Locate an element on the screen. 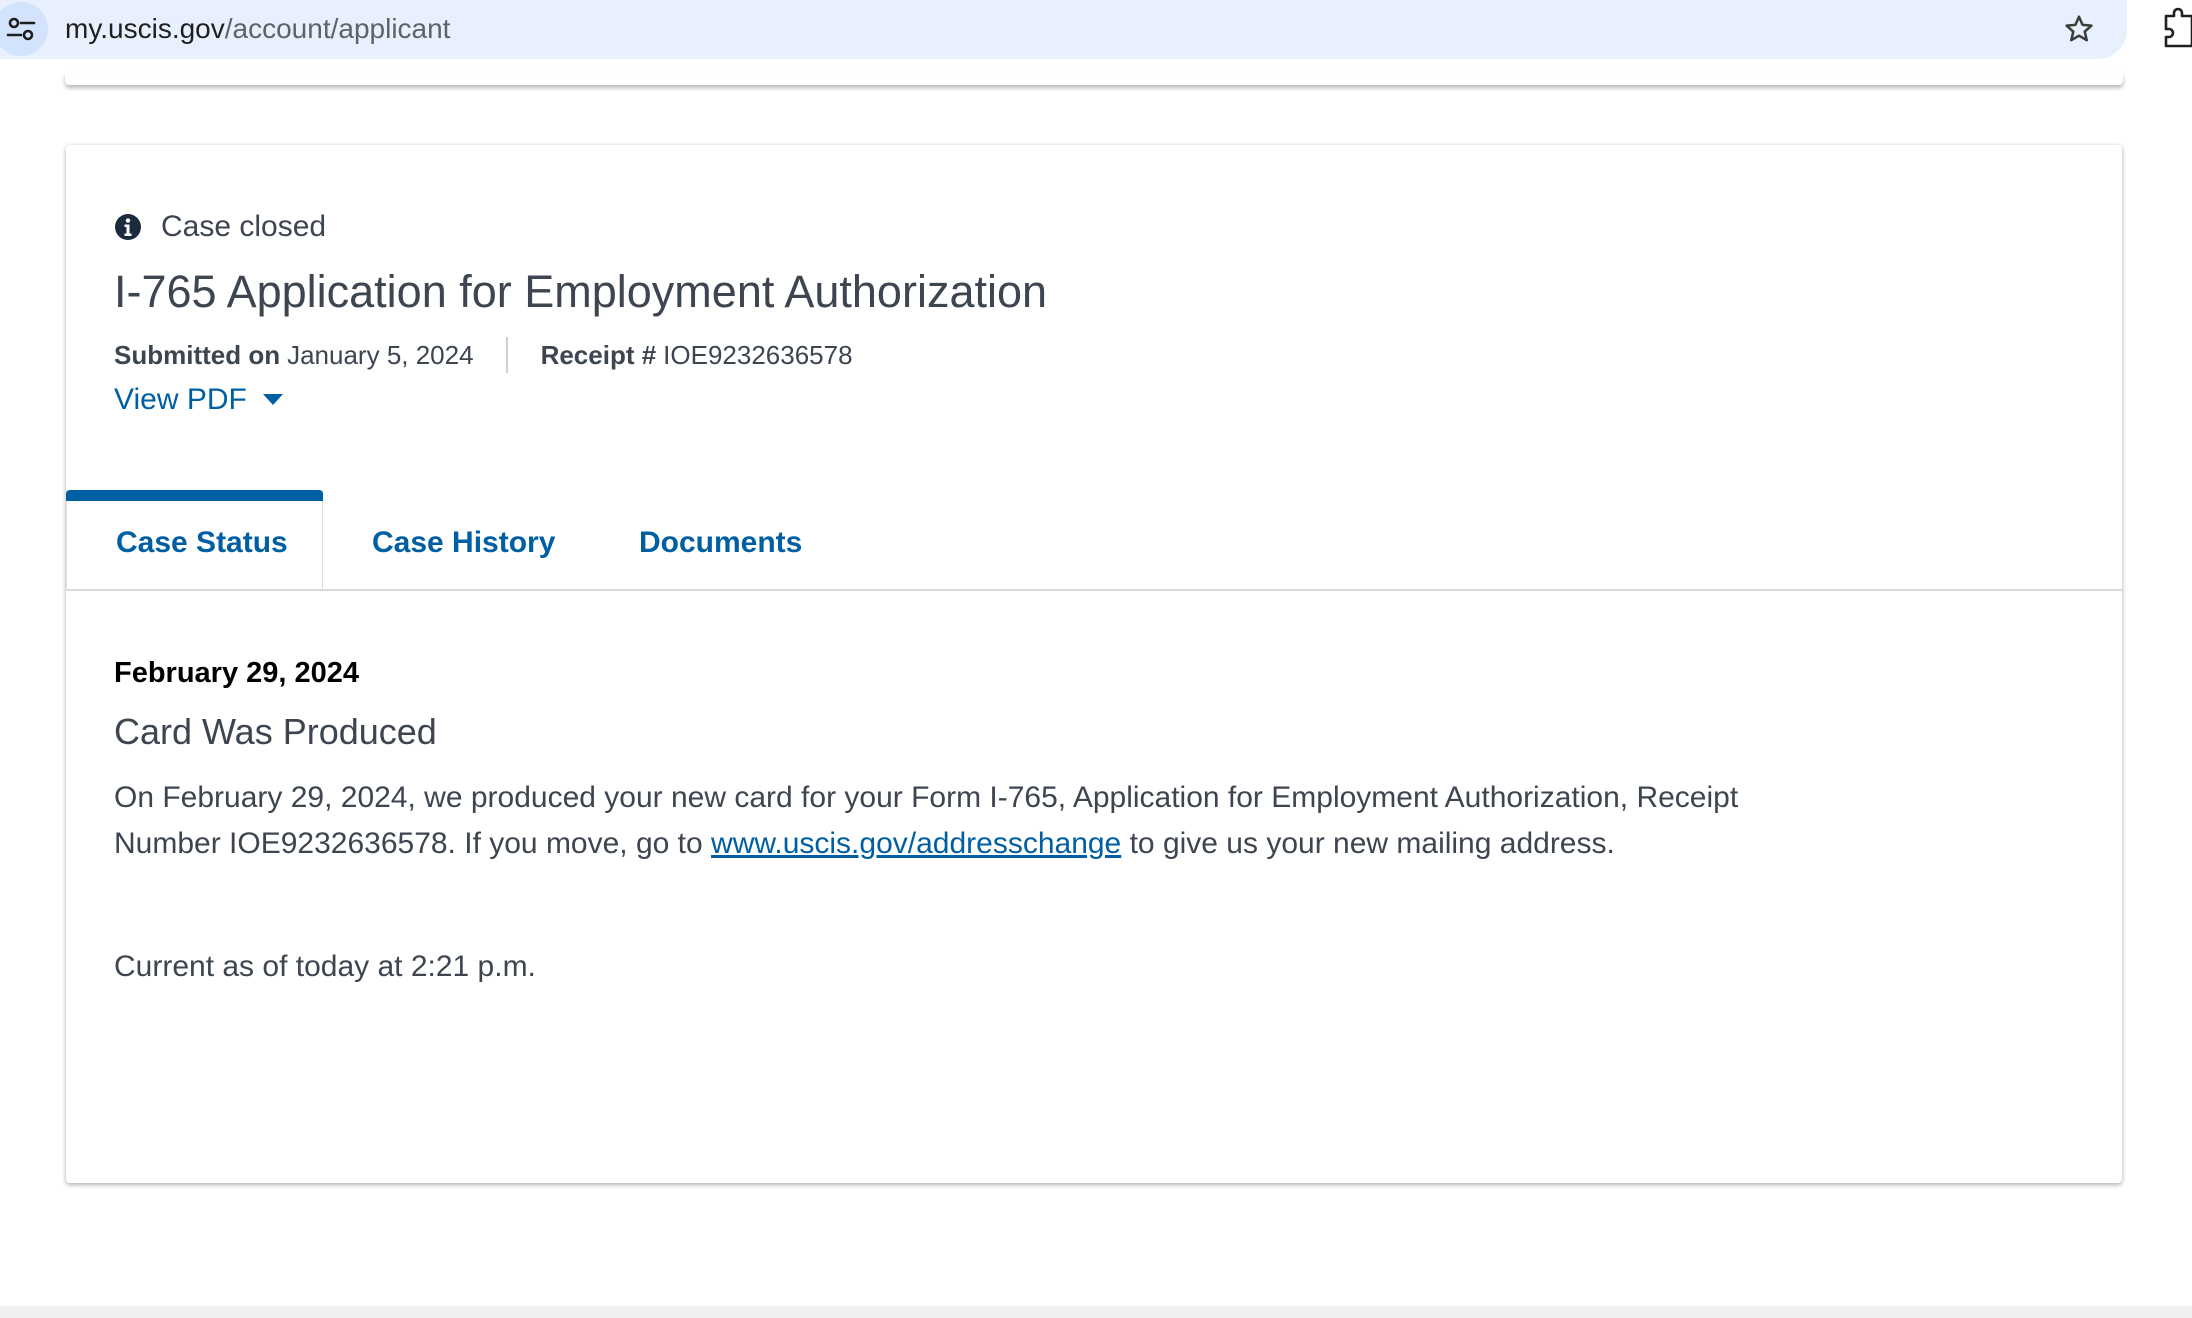 The height and width of the screenshot is (1318, 2192). url-text: my.uscis.gov/account/applicant is located at coordinates (257, 29).